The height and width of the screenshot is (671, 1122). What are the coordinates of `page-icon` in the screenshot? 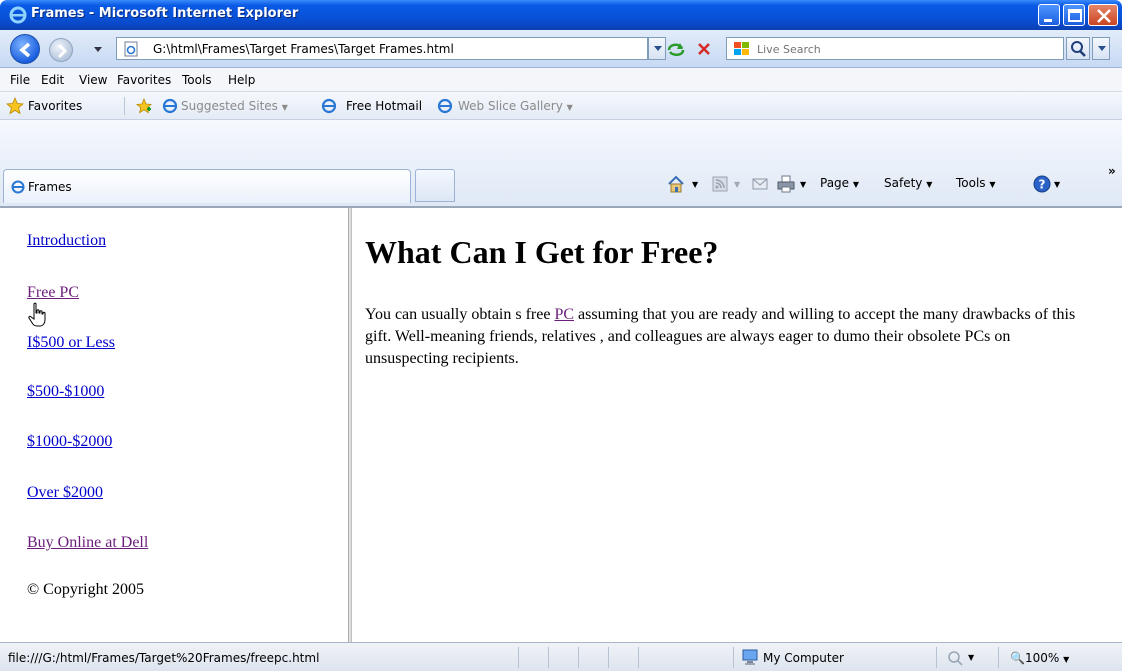 It's located at (131, 49).